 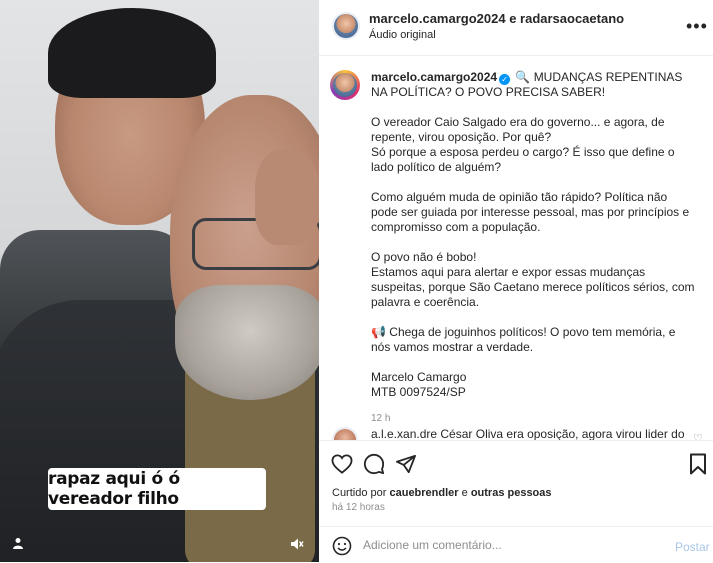 I want to click on caption-username: marcelo.camargo2024, so click(x=434, y=77).